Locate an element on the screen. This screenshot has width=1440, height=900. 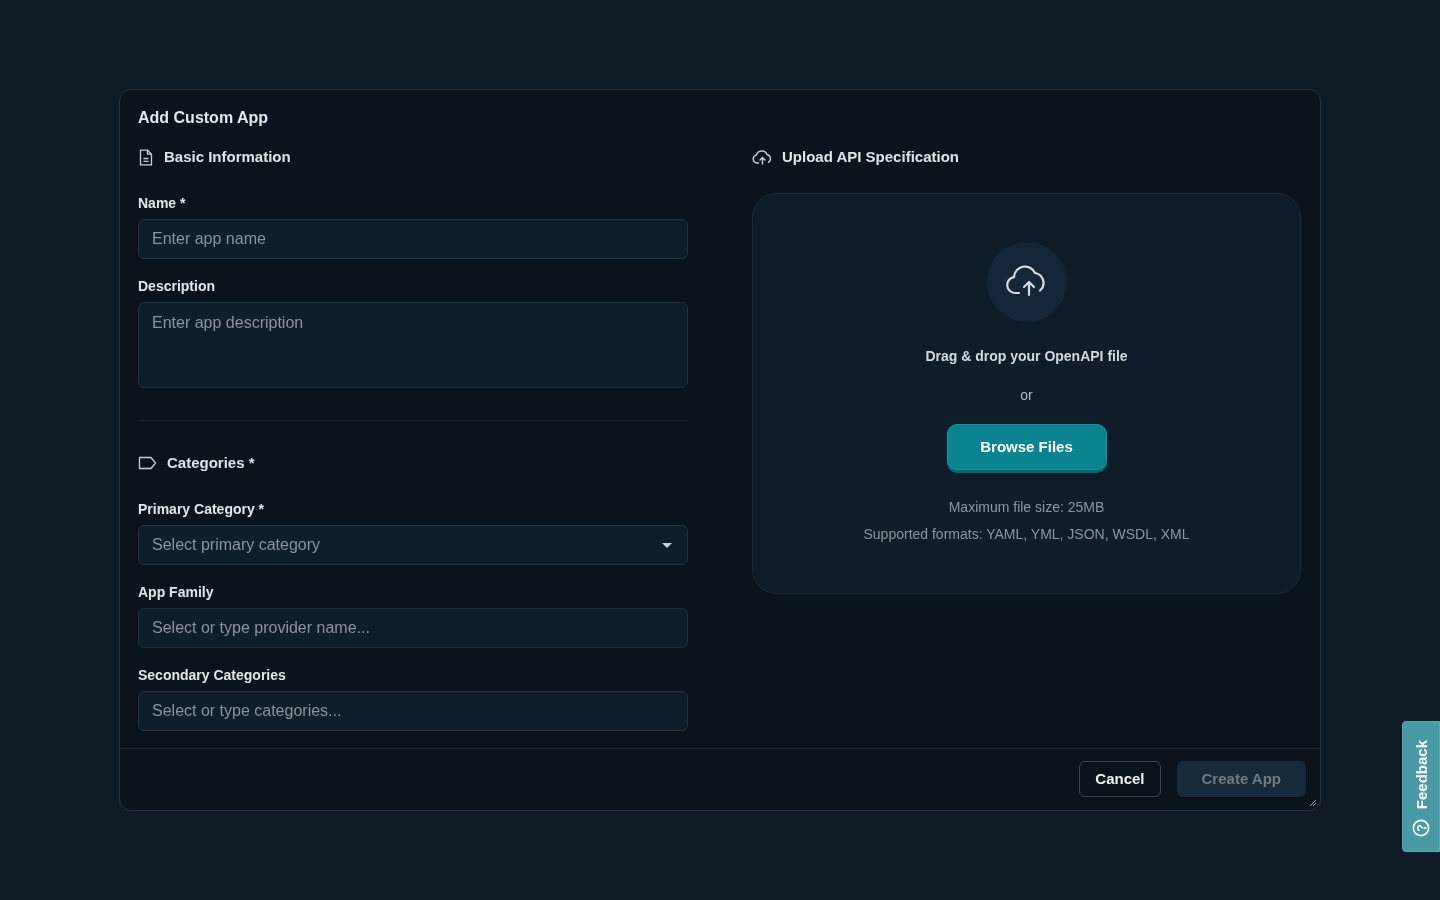
resize-handle-icon is located at coordinates (1313, 803).